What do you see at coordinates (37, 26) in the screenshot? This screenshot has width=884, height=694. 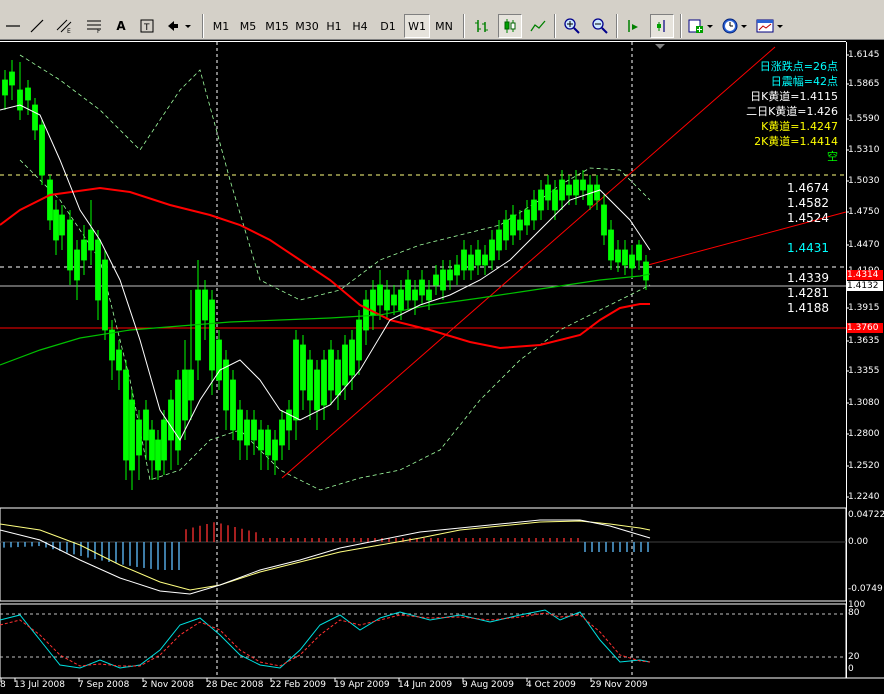 I see `trend-line-tool-icon` at bounding box center [37, 26].